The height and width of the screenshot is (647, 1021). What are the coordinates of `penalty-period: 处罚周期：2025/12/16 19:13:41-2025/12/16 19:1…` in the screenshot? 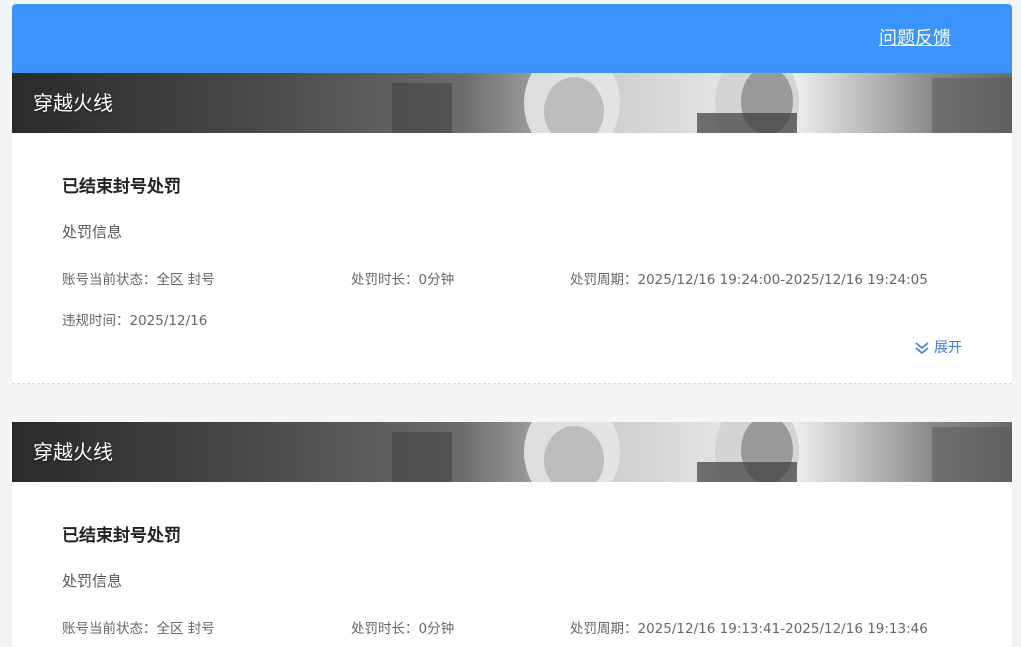 It's located at (749, 629).